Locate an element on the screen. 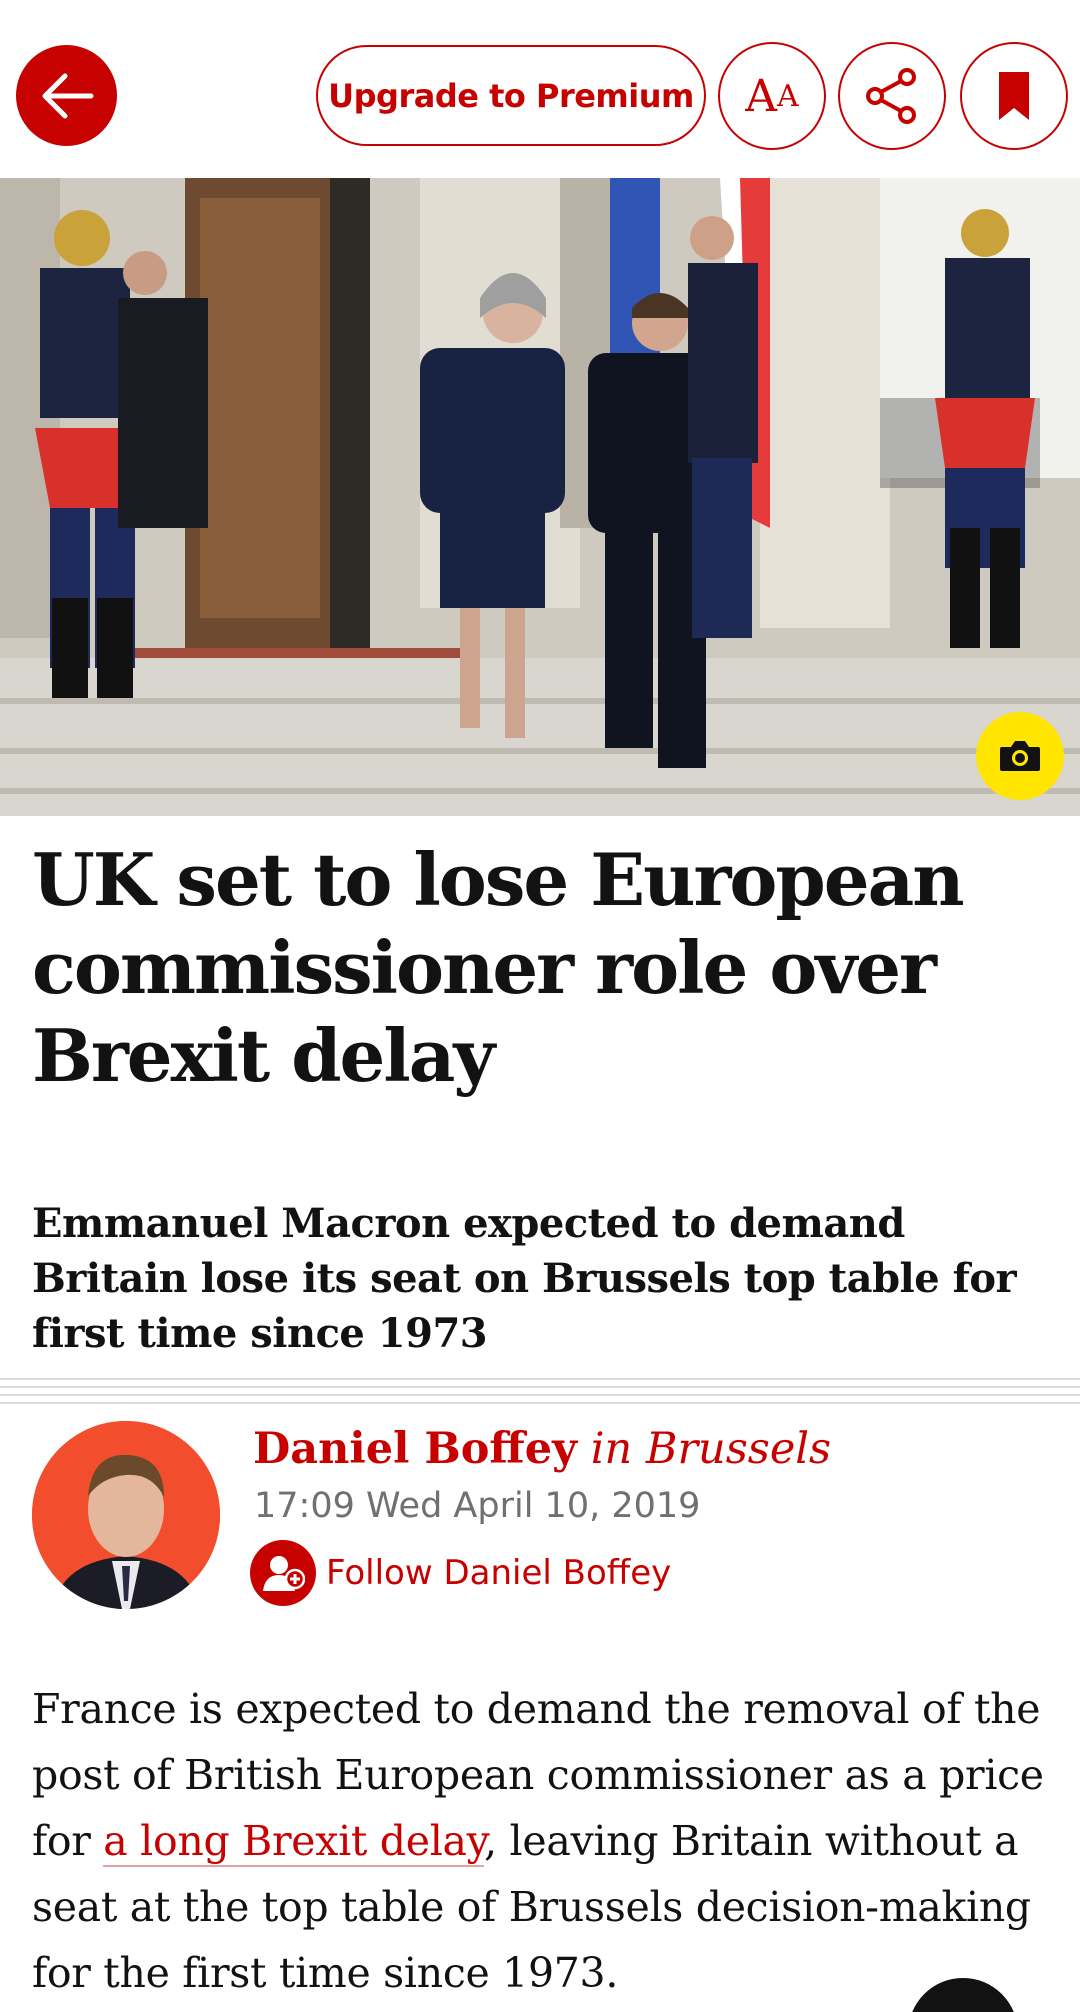  photo-caption-button is located at coordinates (1020, 756).